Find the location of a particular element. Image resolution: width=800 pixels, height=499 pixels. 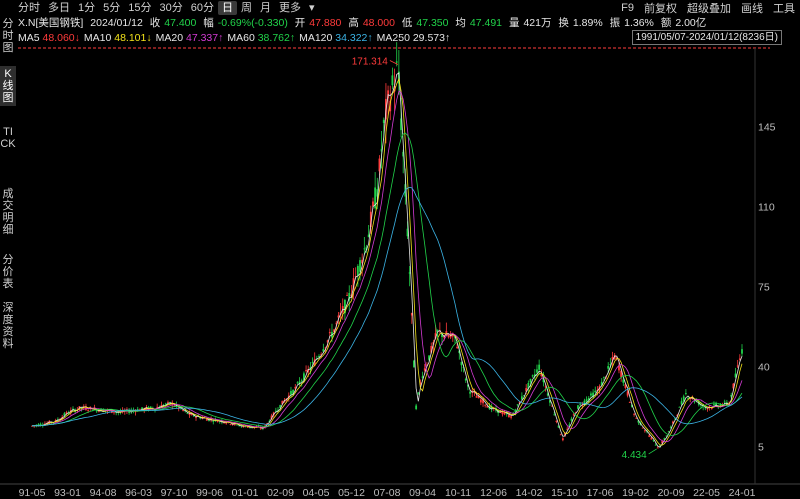

x-tick-4: 97-10 is located at coordinates (174, 493).